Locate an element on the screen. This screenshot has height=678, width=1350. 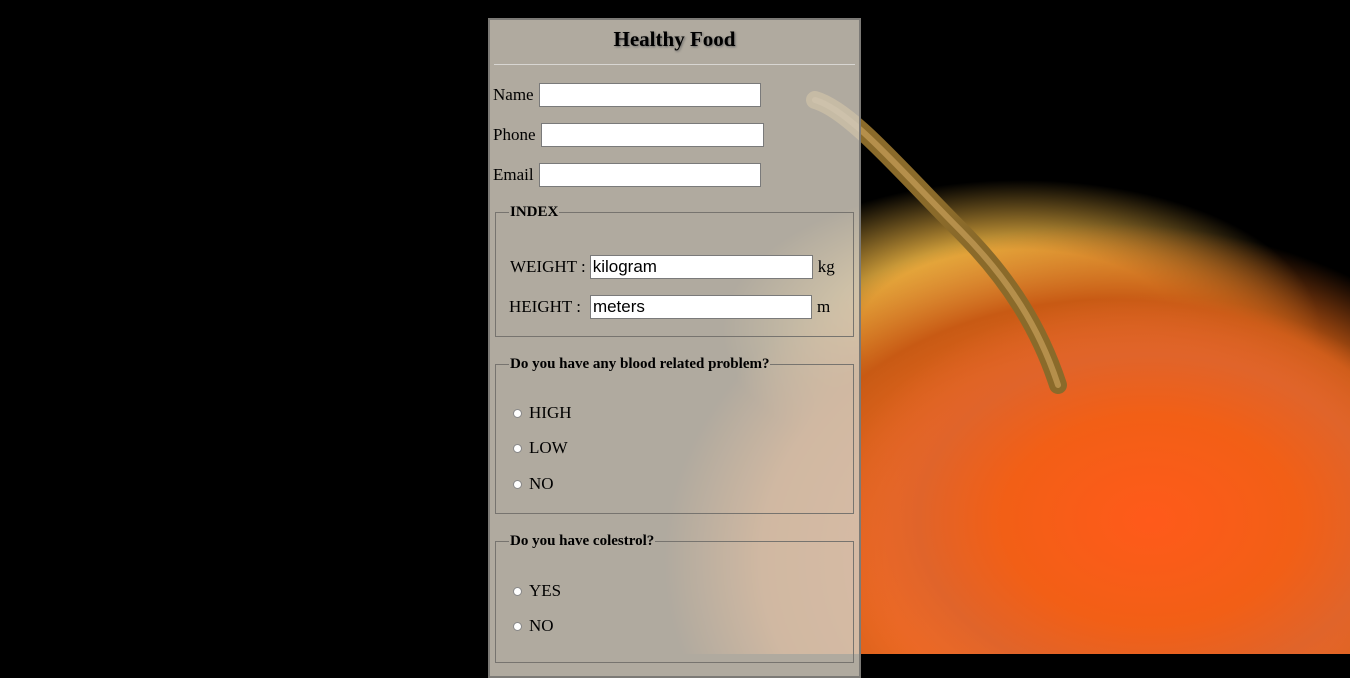
colestrol-option-no: NO is located at coordinates (532, 626).